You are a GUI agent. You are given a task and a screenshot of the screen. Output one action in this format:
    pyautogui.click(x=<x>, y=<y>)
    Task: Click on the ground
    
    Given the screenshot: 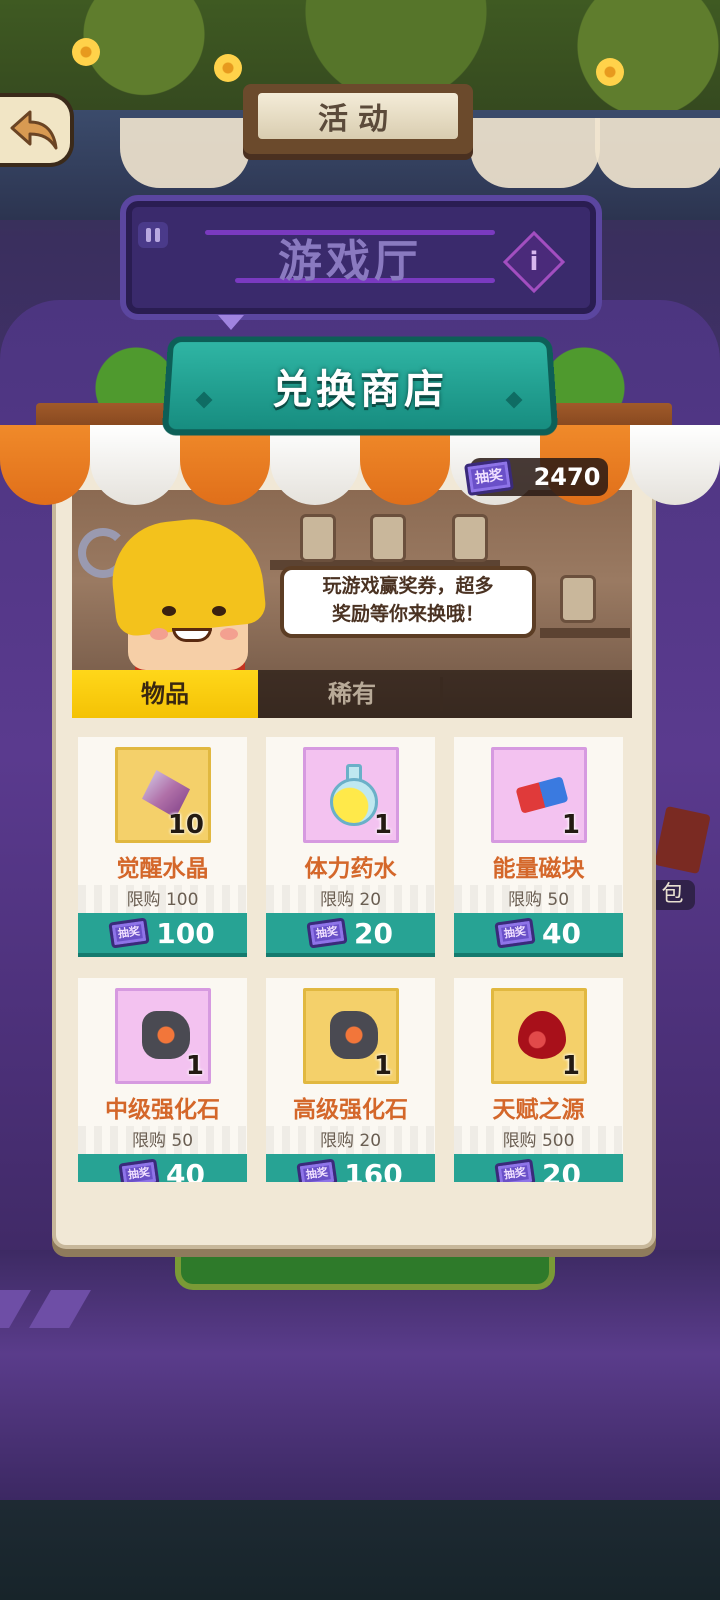 What is the action you would take?
    pyautogui.click(x=360, y=1550)
    